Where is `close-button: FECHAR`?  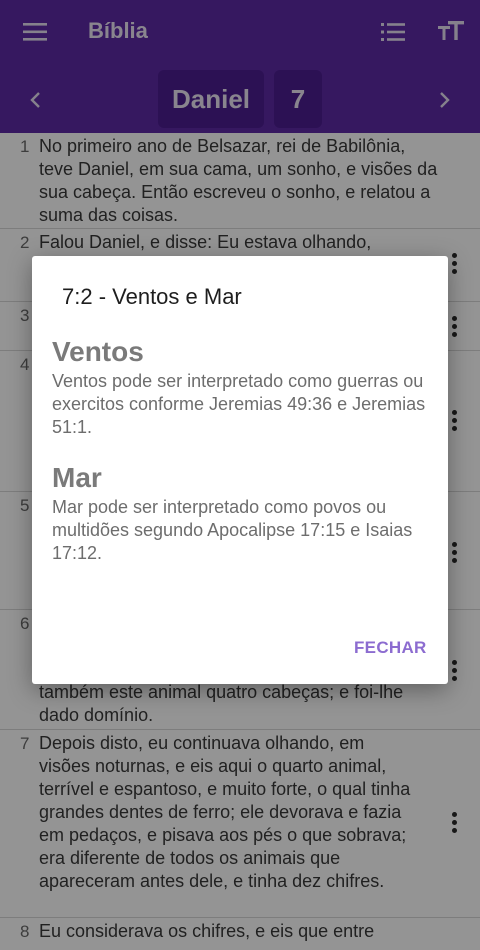
close-button: FECHAR is located at coordinates (390, 648).